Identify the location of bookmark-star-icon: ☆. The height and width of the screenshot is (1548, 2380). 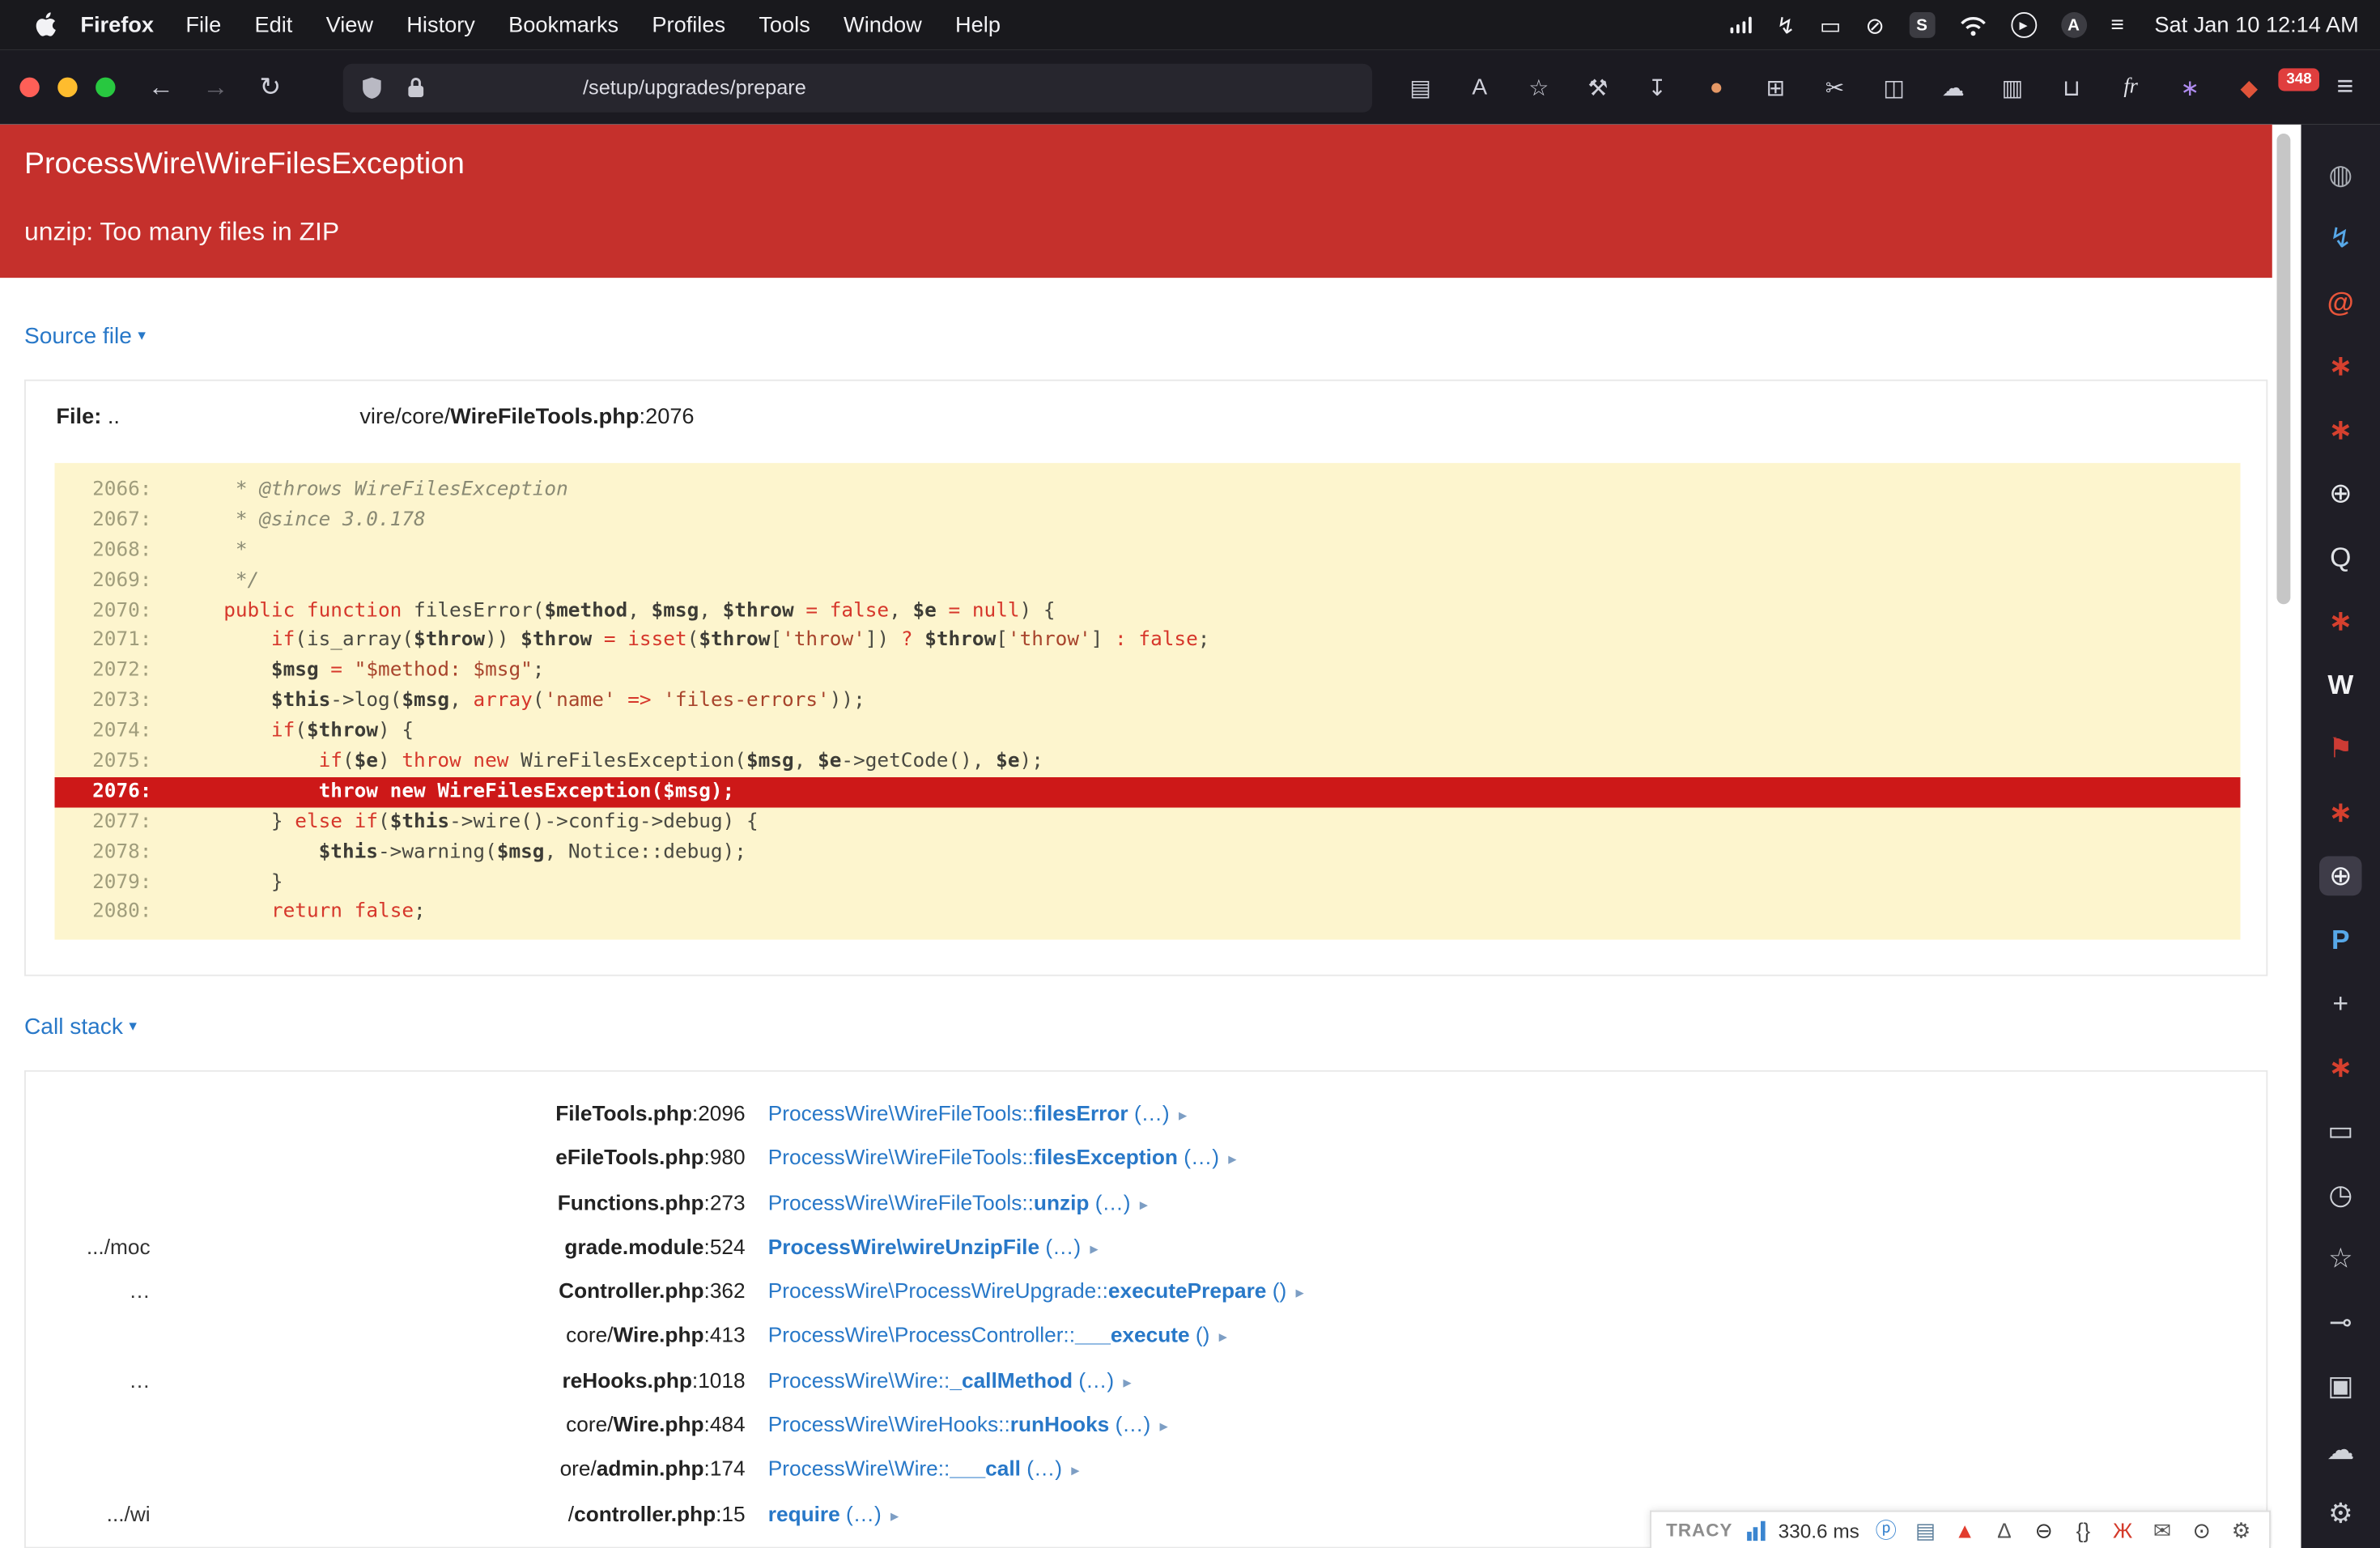
(1538, 87).